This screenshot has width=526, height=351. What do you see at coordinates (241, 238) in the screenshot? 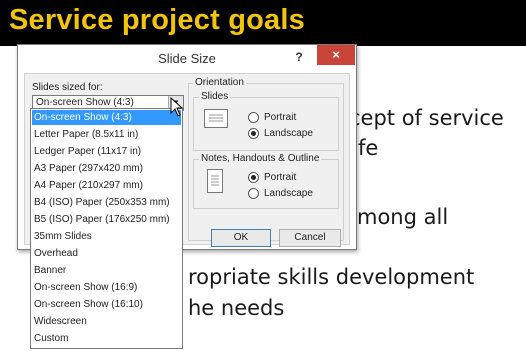
I see `ok-button: OK` at bounding box center [241, 238].